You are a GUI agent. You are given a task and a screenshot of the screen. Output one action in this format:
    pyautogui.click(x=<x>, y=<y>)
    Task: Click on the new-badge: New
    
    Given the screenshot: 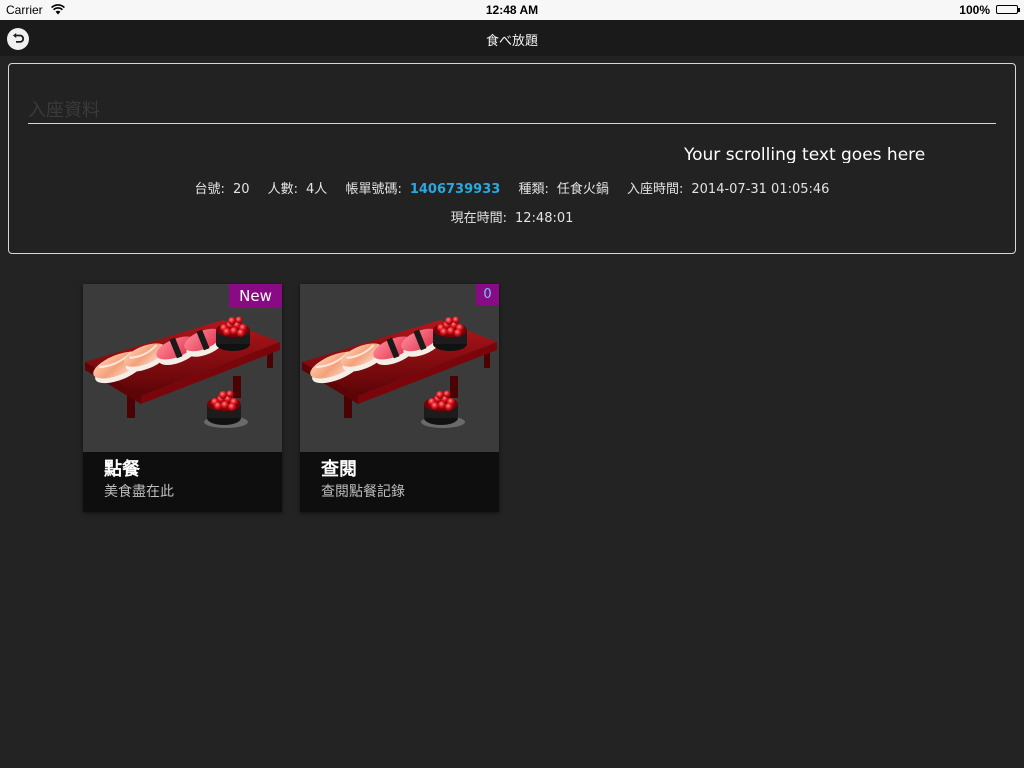 What is the action you would take?
    pyautogui.click(x=255, y=296)
    